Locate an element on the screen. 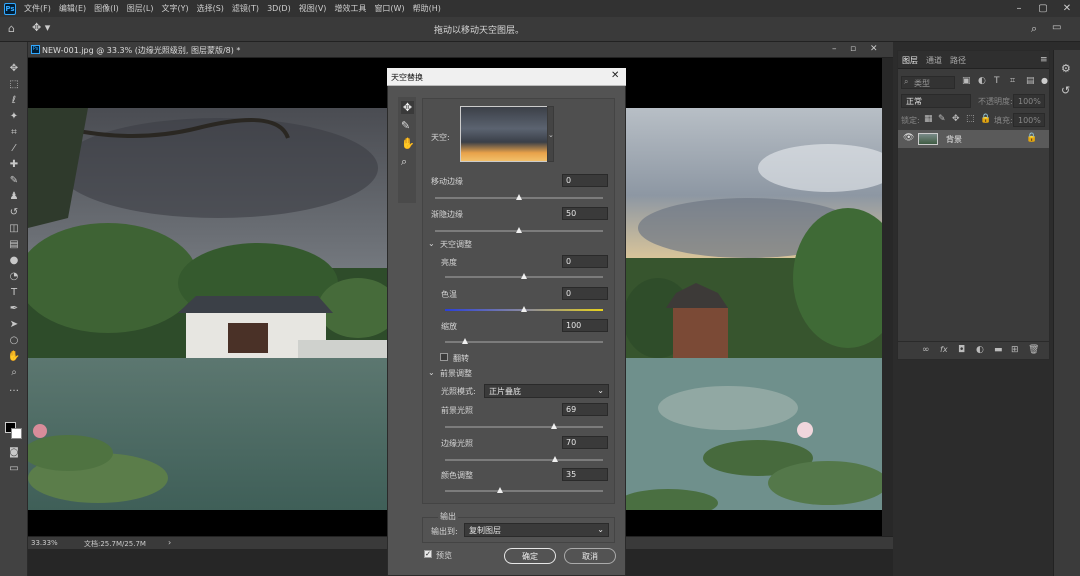 The width and height of the screenshot is (1080, 576). stamp-tool-icon: ♟ is located at coordinates (14, 196).